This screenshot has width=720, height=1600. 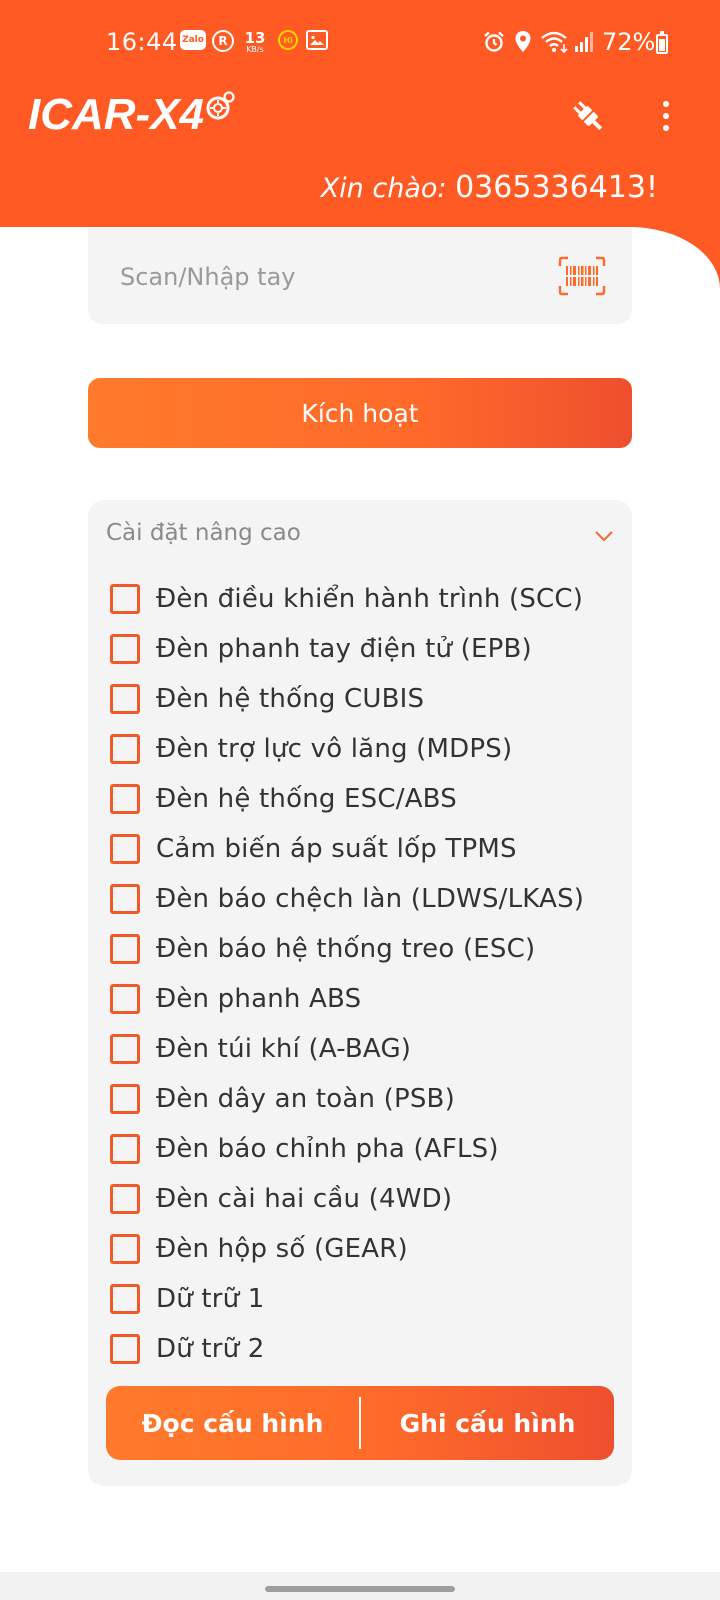 I want to click on write-config-button: Ghi cấu hình, so click(x=487, y=1423).